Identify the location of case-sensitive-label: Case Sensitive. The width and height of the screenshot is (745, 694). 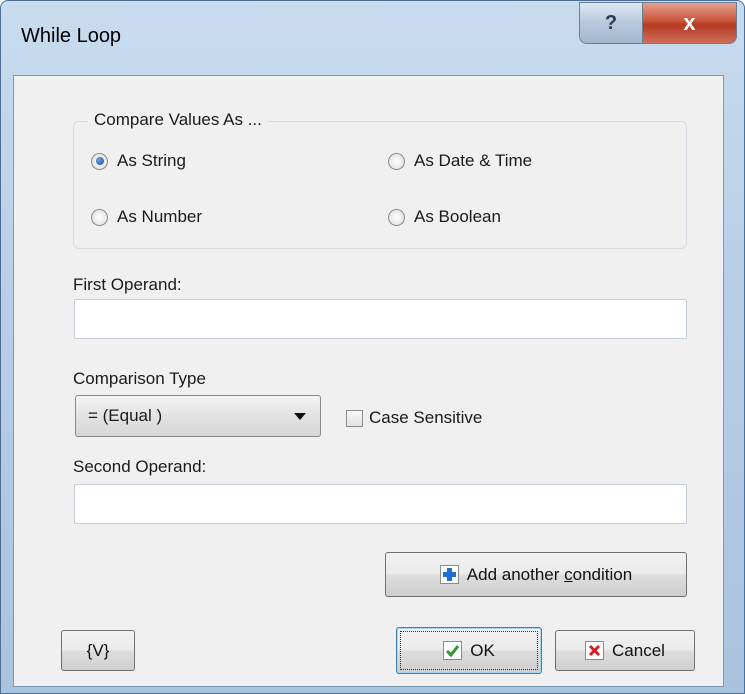
(426, 417).